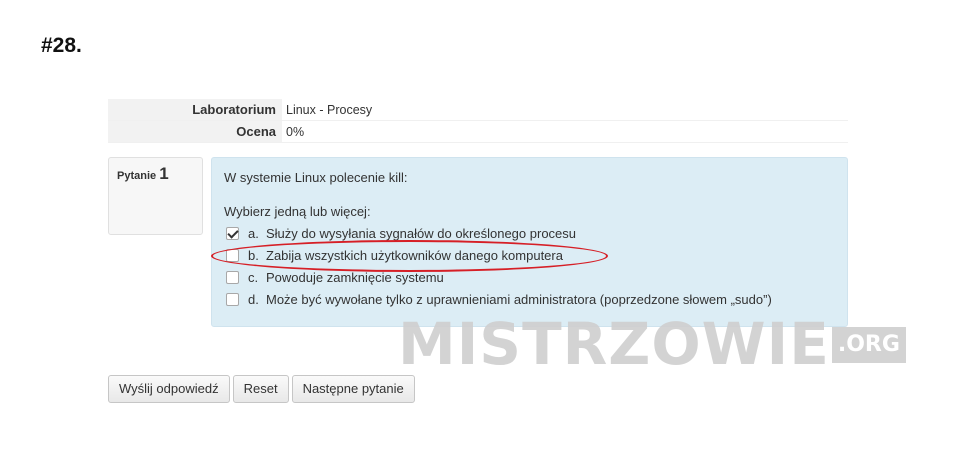 The height and width of the screenshot is (459, 954). Describe the element at coordinates (253, 233) in the screenshot. I see `answer-letter: a.` at that location.